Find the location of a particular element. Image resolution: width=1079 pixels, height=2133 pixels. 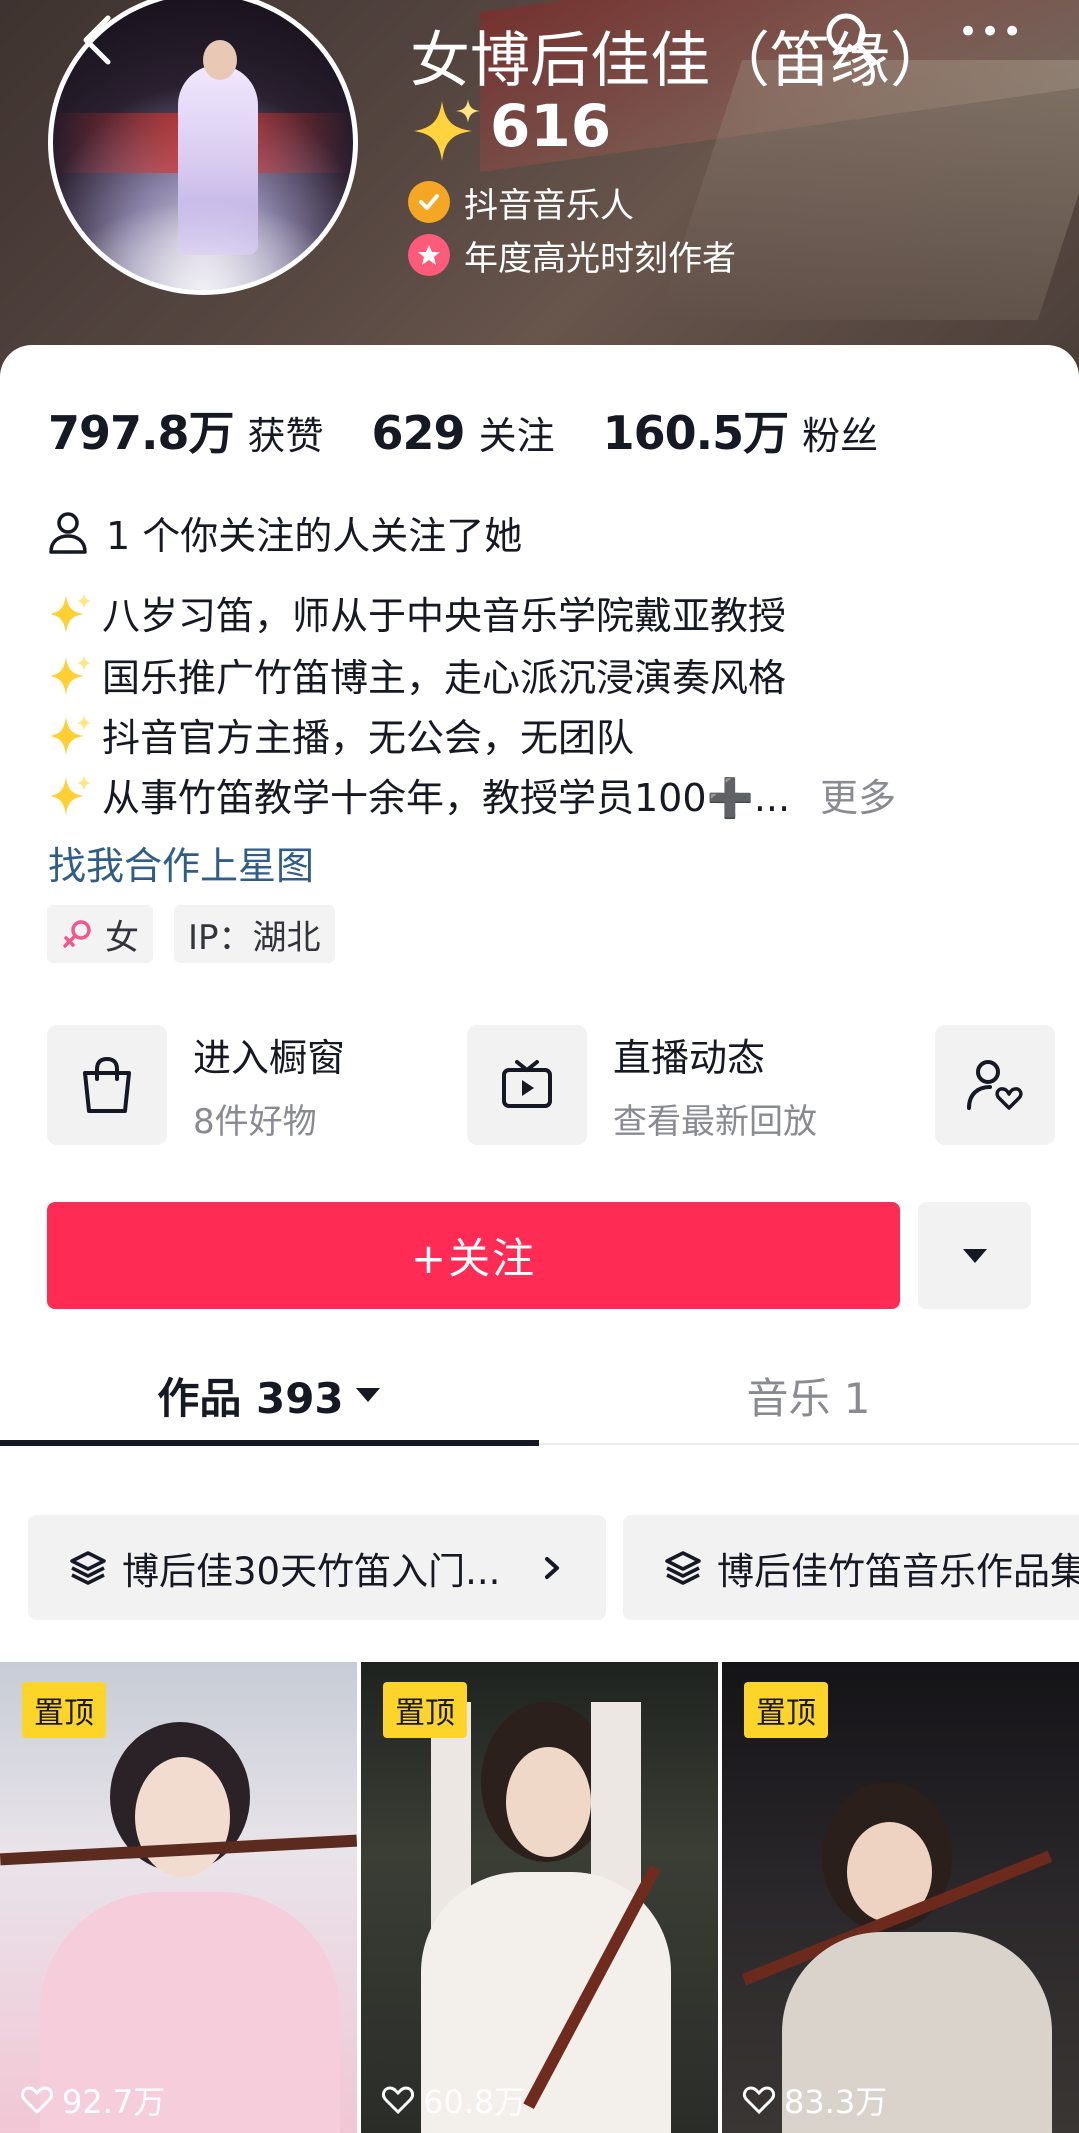

storefront-title: 进入橱窗 is located at coordinates (269, 1058).